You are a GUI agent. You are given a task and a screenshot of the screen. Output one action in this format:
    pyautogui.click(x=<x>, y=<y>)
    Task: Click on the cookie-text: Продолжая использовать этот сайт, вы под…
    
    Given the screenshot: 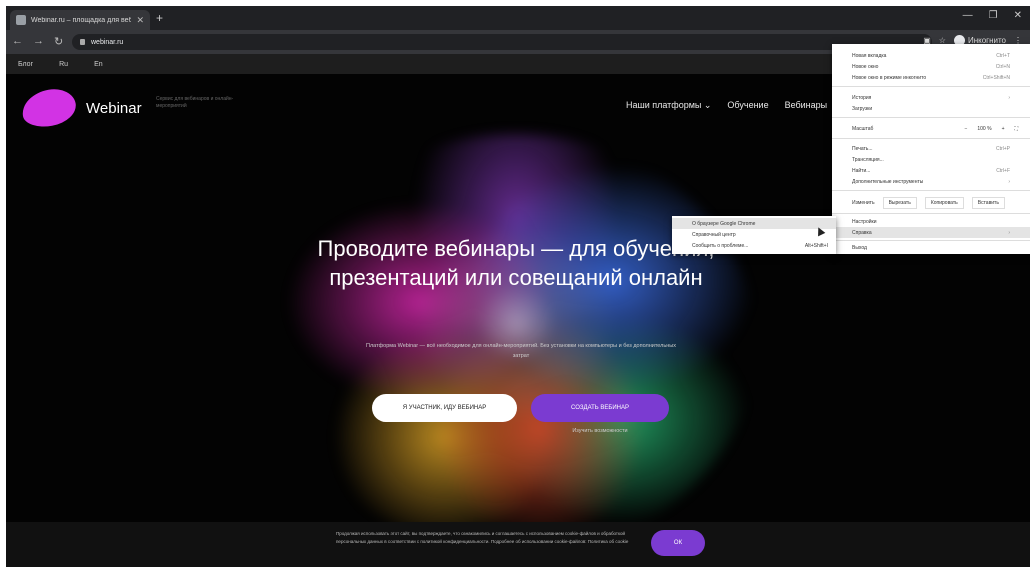 What is the action you would take?
    pyautogui.click(x=482, y=537)
    